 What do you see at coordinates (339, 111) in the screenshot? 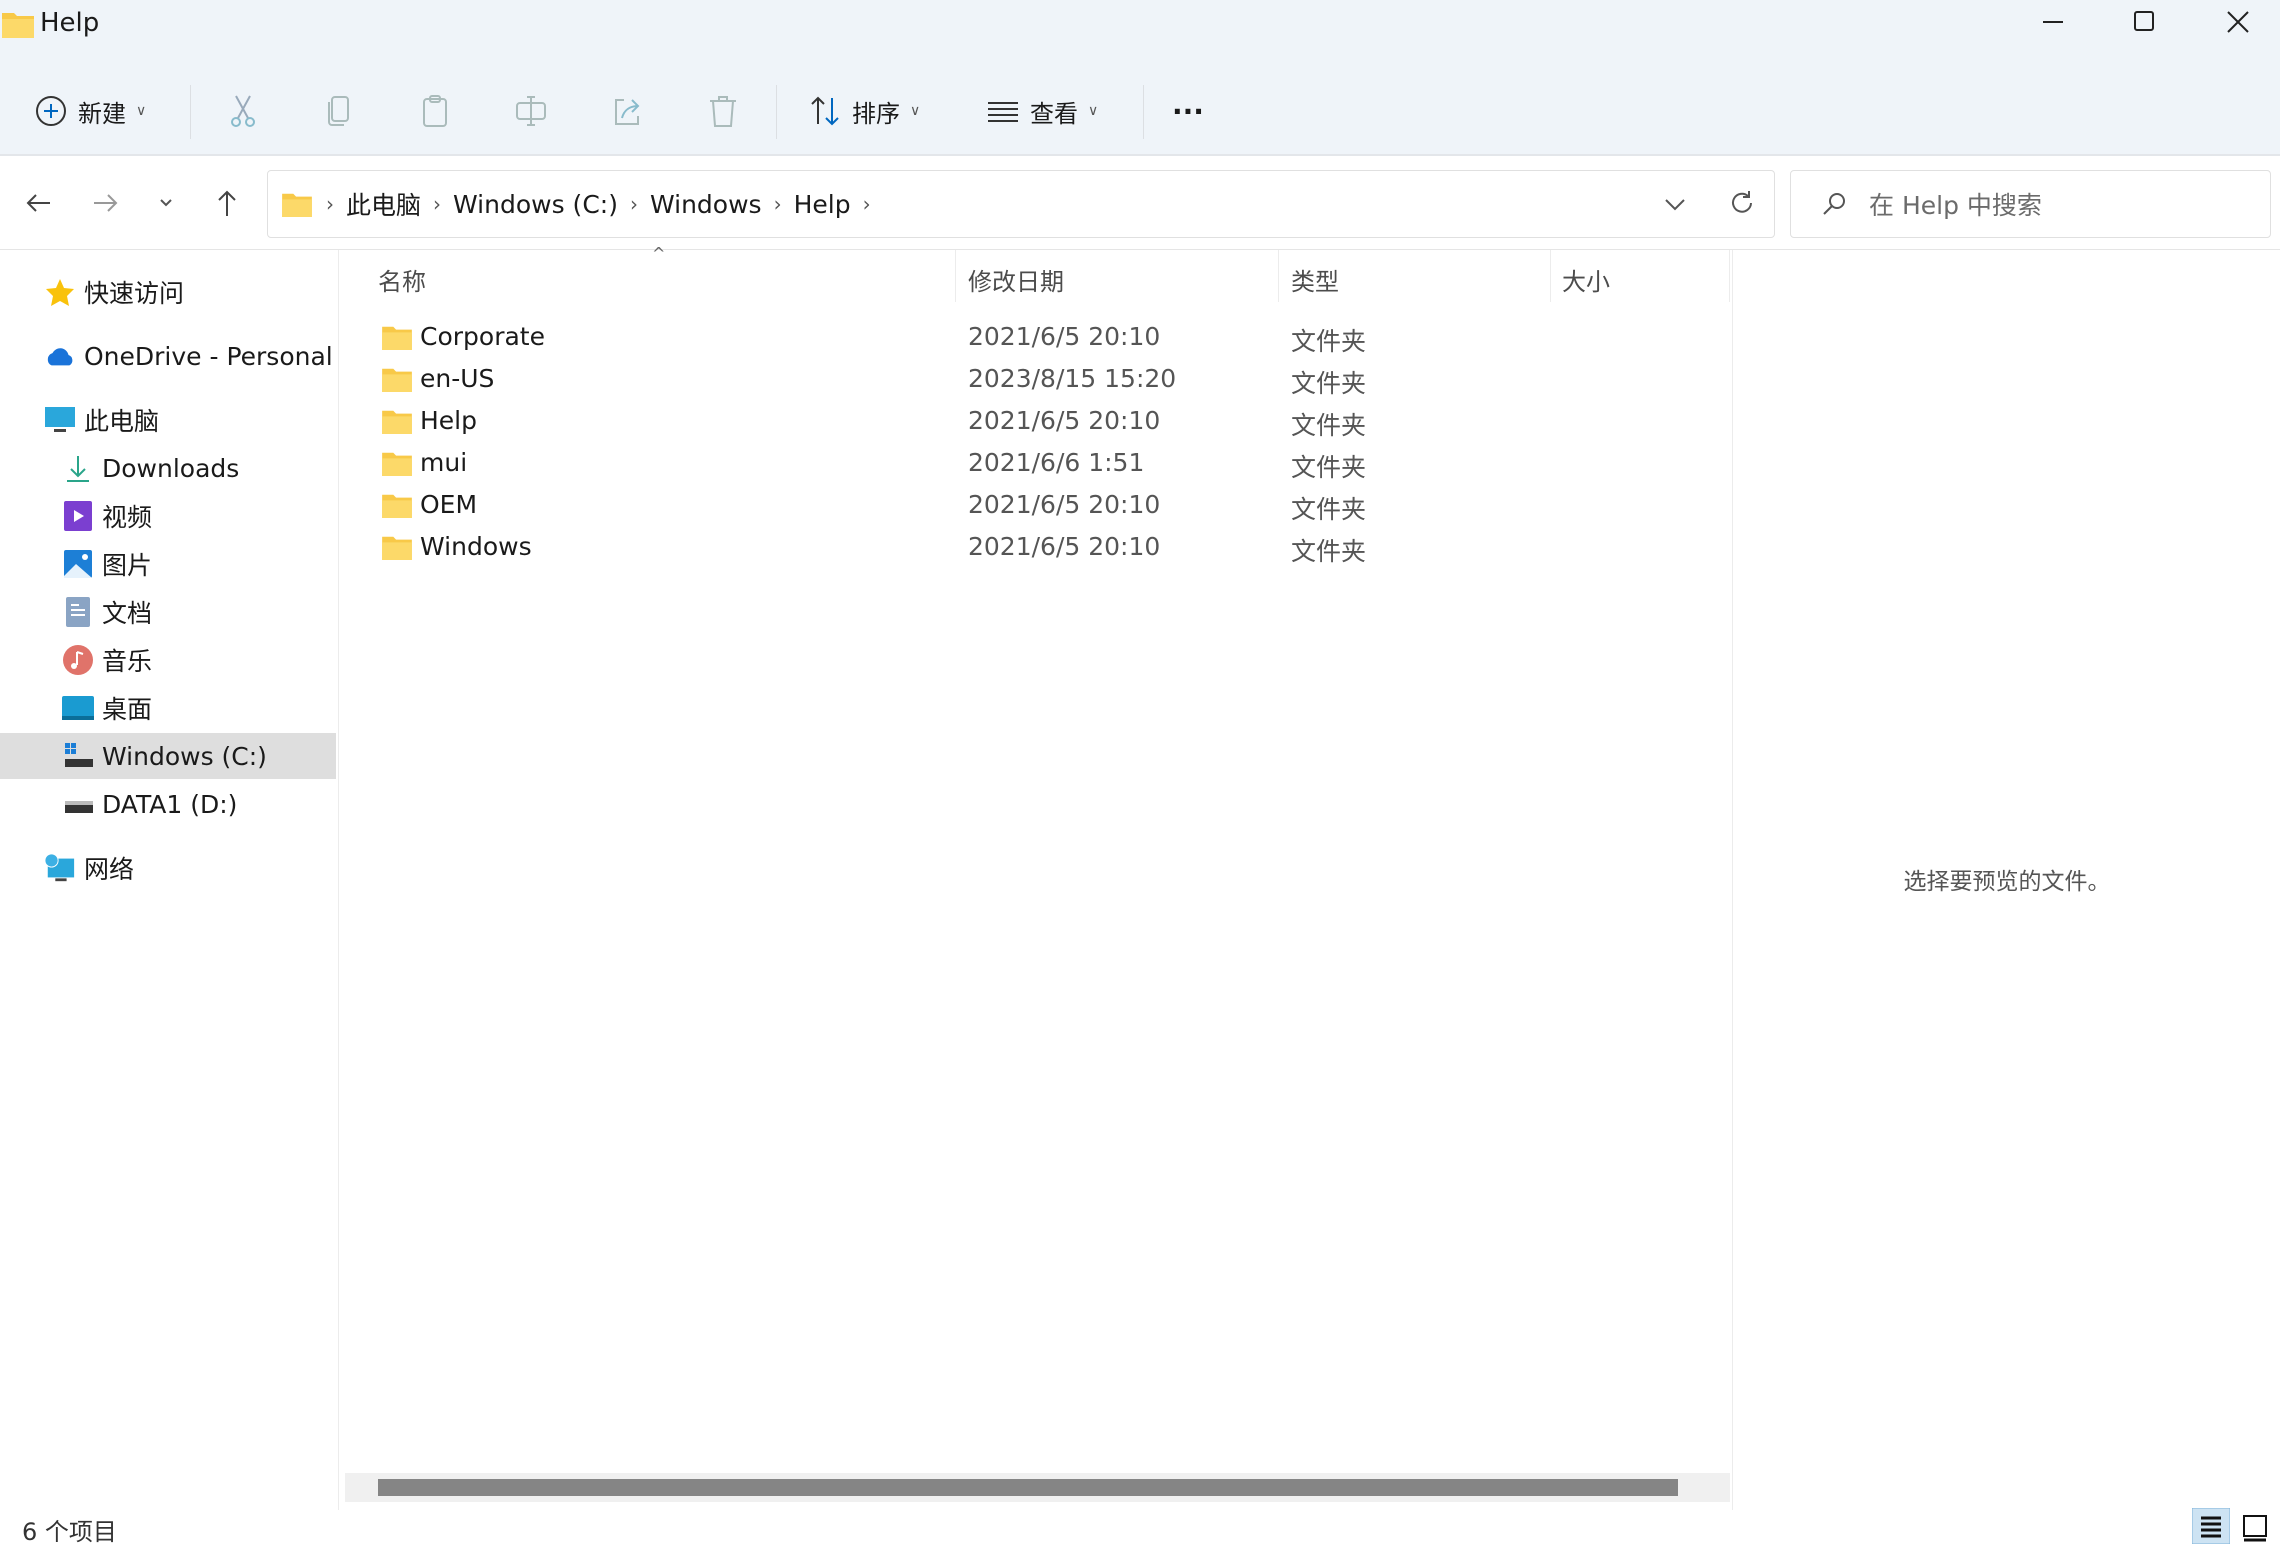
I see `copy-button` at bounding box center [339, 111].